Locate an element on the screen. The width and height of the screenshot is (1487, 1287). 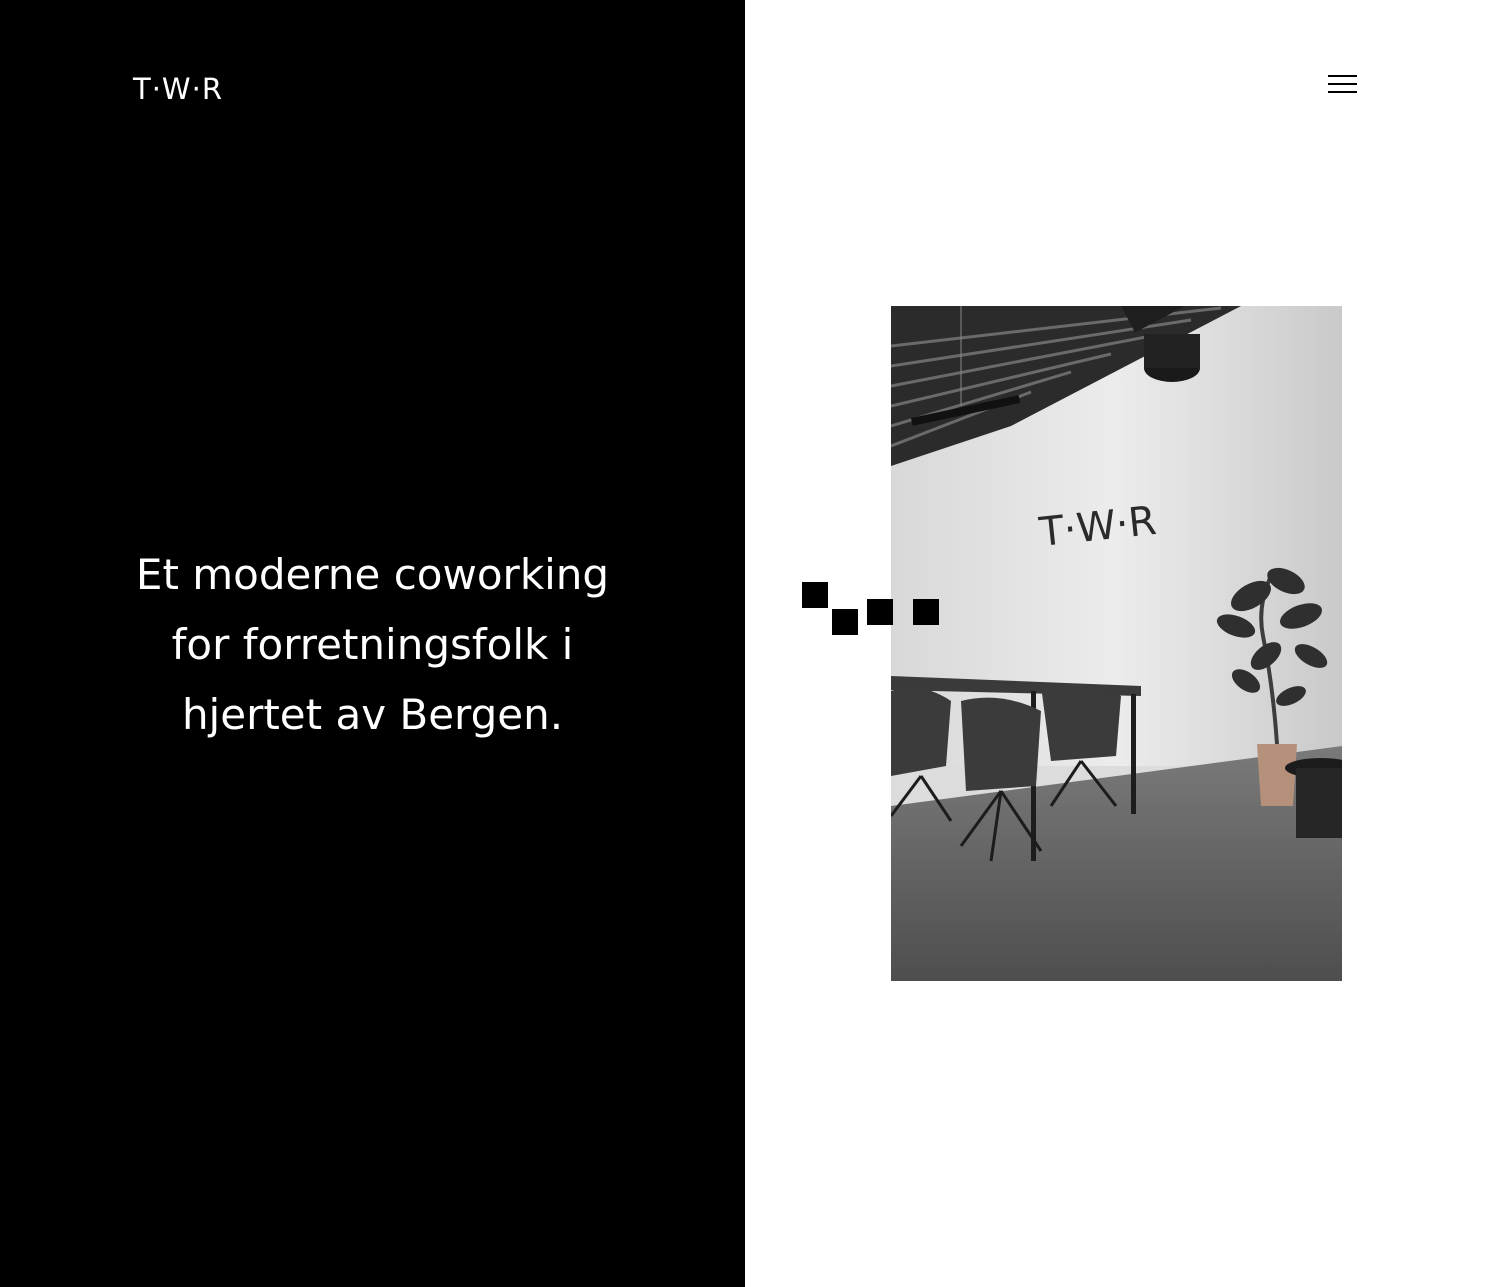
decorative-squares is located at coordinates (872, 610).